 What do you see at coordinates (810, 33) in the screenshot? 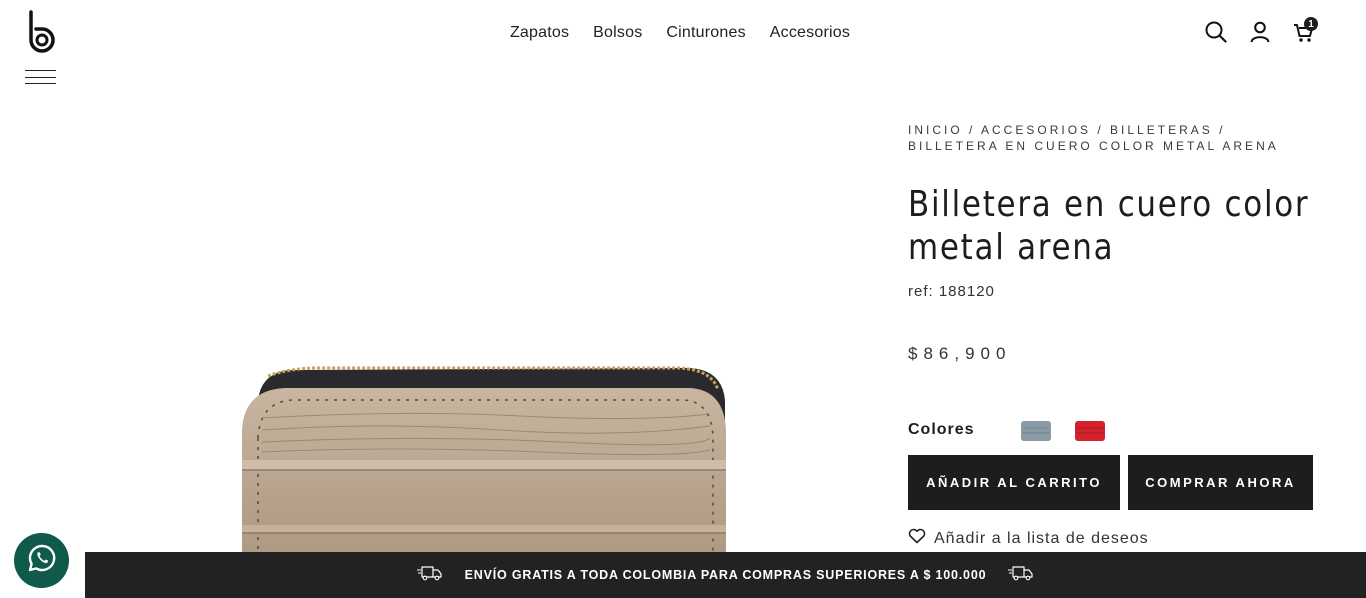
I see `nav-accesorios: Accesorios` at bounding box center [810, 33].